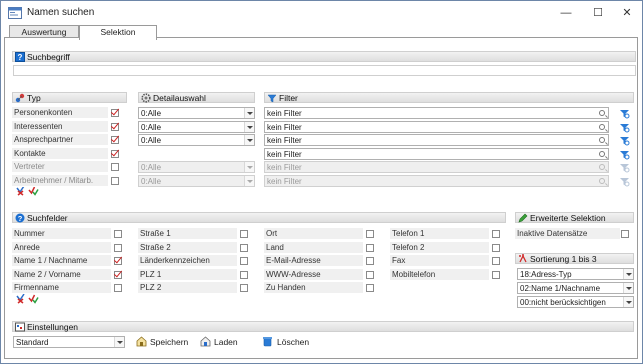 Image resolution: width=643 pixels, height=364 pixels. Describe the element at coordinates (20, 98) in the screenshot. I see `type-nodes-icon` at that location.